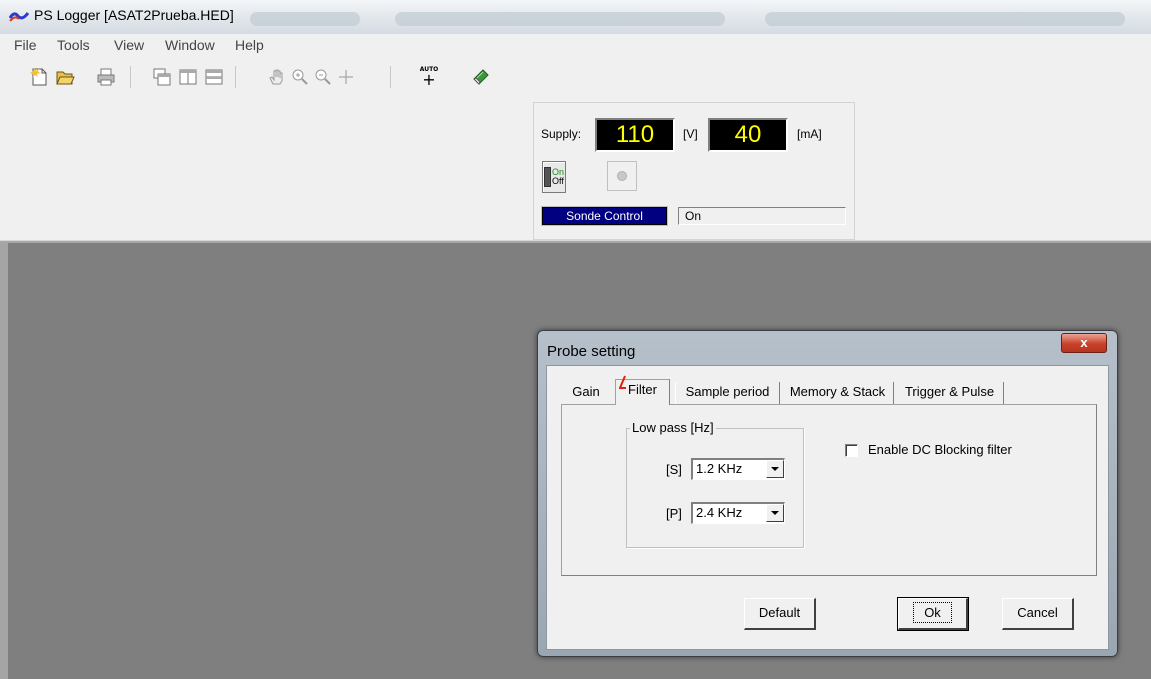 Image resolution: width=1151 pixels, height=679 pixels. What do you see at coordinates (547, 177) in the screenshot?
I see `toggle-lever` at bounding box center [547, 177].